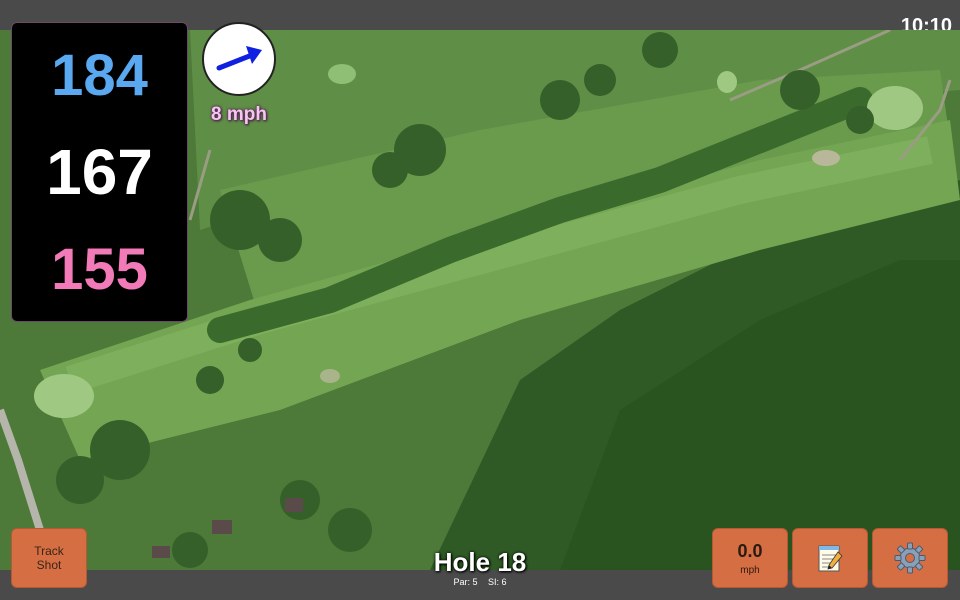 This screenshot has width=960, height=600. What do you see at coordinates (49, 551) in the screenshot?
I see `track-shot-label-line1: Track` at bounding box center [49, 551].